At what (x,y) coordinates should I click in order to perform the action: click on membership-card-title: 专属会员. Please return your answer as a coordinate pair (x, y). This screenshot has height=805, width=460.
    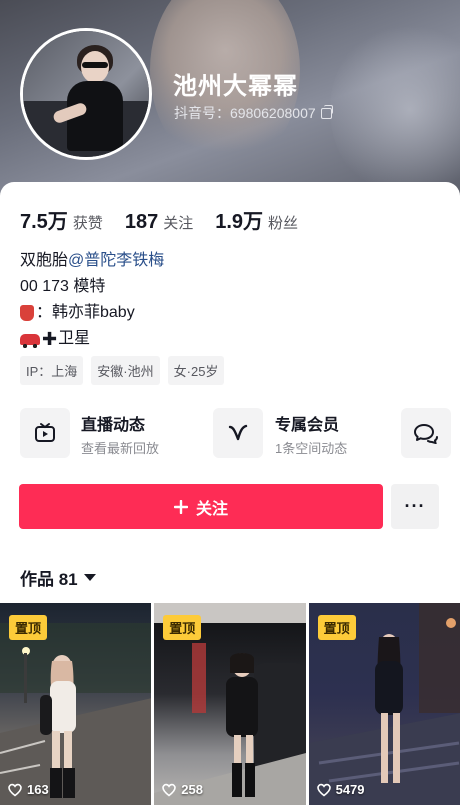
    Looking at the image, I should click on (307, 423).